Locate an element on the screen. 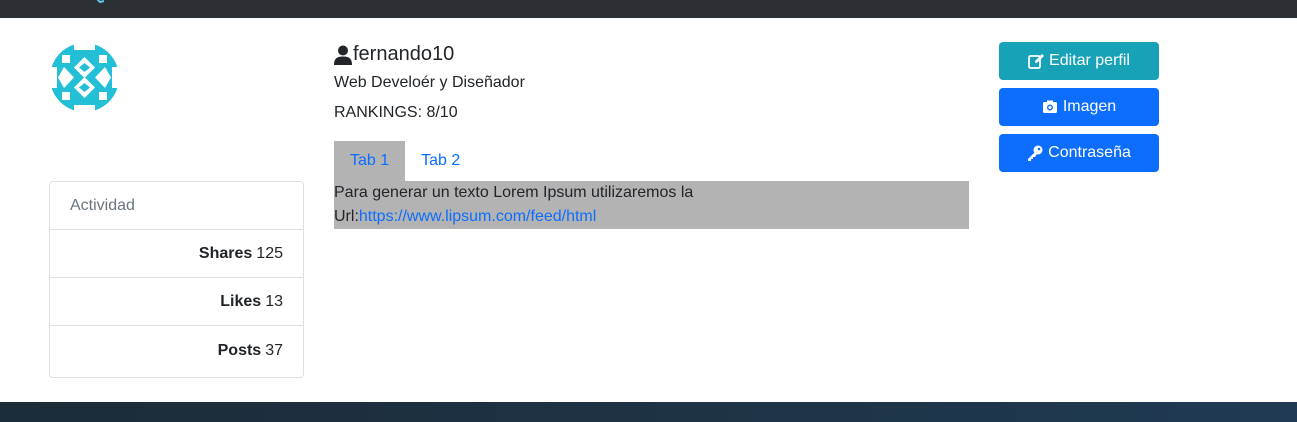 Image resolution: width=1297 pixels, height=422 pixels. image-button: Imagen is located at coordinates (1079, 107).